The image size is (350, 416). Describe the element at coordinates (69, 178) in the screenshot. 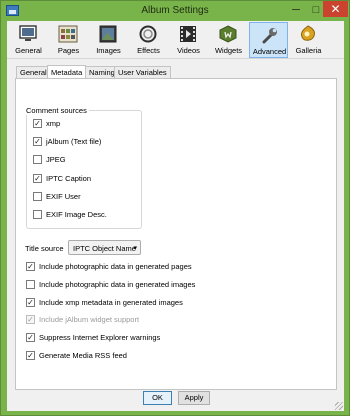

I see `checkbox-label: IPTC Caption` at that location.